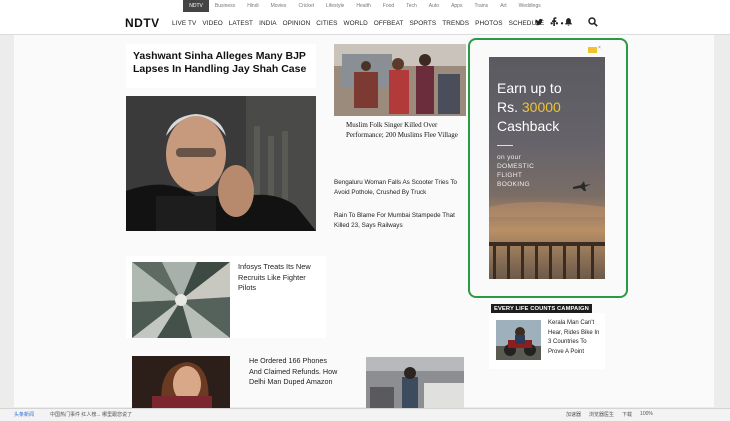 The height and width of the screenshot is (421, 730). Describe the element at coordinates (513, 184) in the screenshot. I see `ad-subtext-line: BOOKING` at that location.